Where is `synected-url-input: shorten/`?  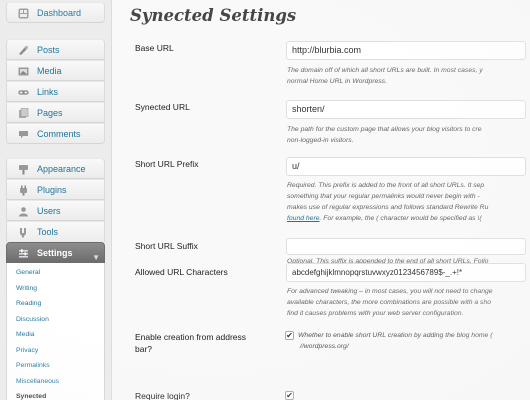 synected-url-input: shorten/ is located at coordinates (406, 109).